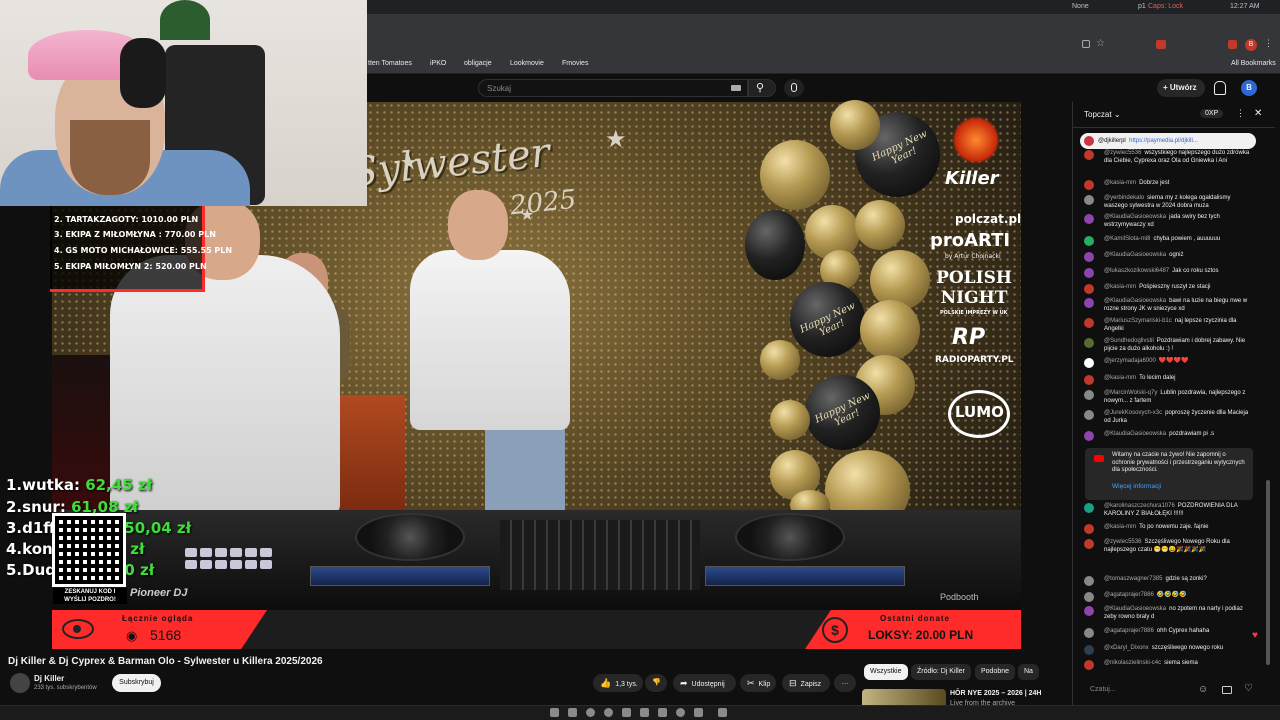 Image resolution: width=1280 pixels, height=720 pixels. Describe the element at coordinates (136, 683) in the screenshot. I see `subscribe-button: Subskrybuj` at that location.